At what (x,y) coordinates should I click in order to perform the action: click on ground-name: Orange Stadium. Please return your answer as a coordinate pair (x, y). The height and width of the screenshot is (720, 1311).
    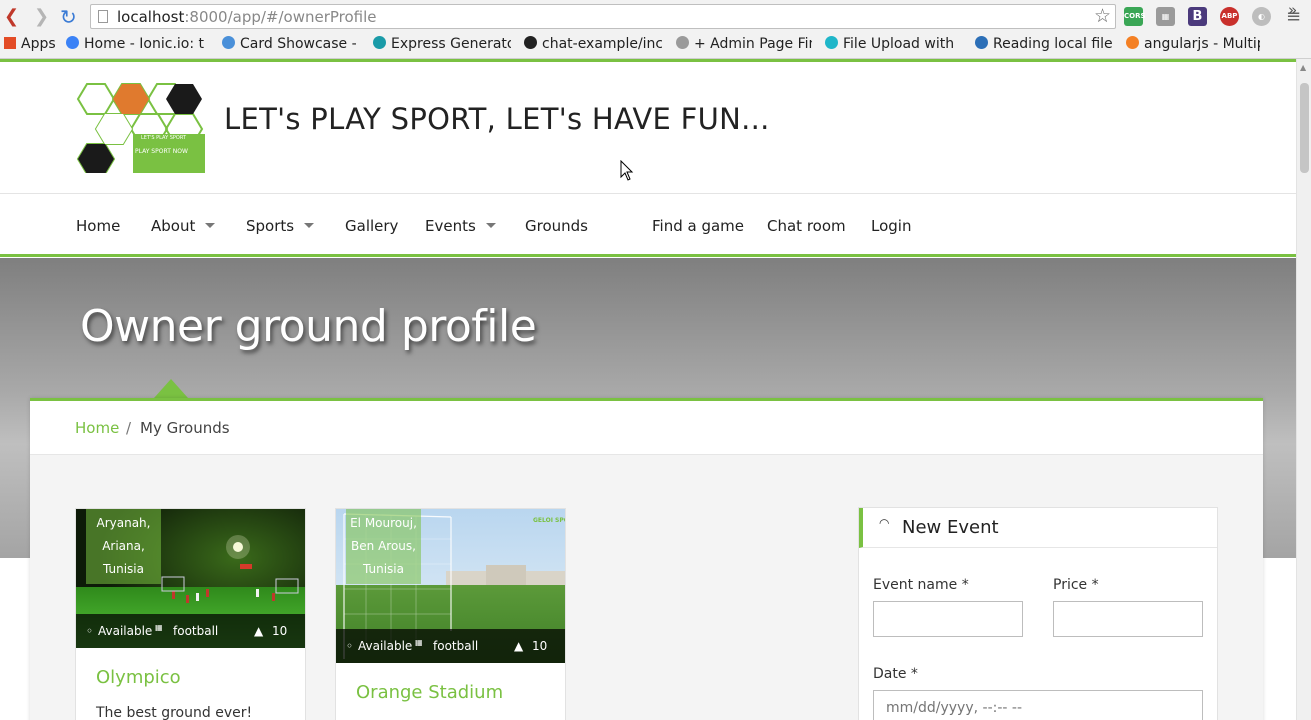
    Looking at the image, I should click on (429, 692).